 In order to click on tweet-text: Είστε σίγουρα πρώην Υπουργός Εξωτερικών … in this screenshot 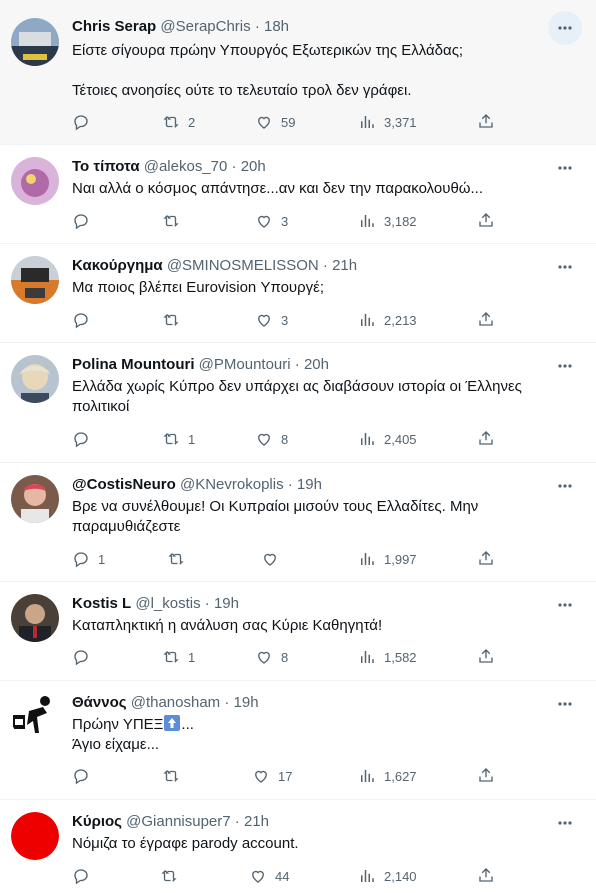, I will do `click(302, 71)`.